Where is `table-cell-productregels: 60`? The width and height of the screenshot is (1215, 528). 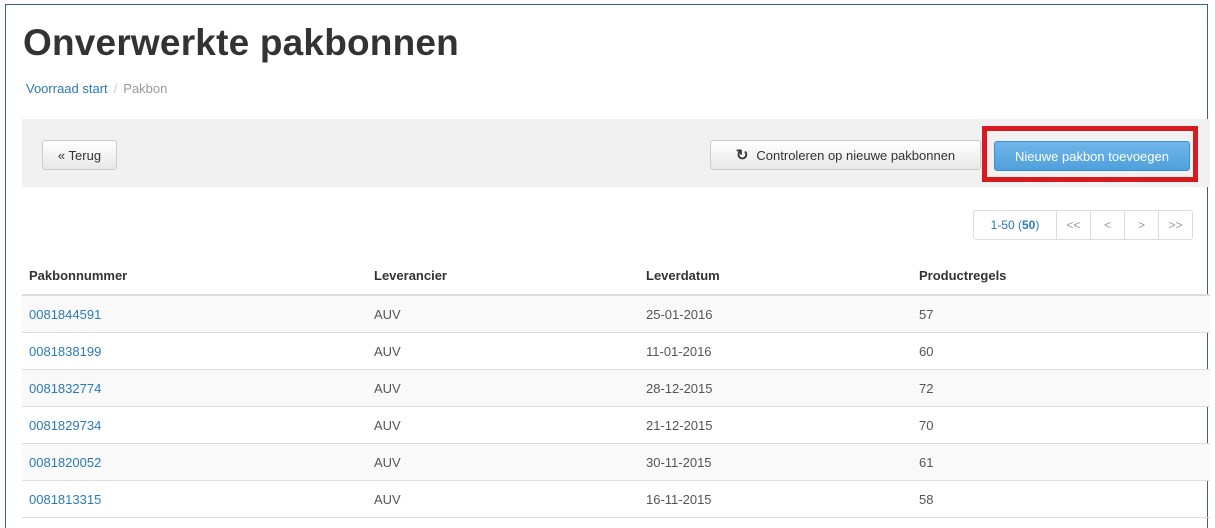 table-cell-productregels: 60 is located at coordinates (1061, 351).